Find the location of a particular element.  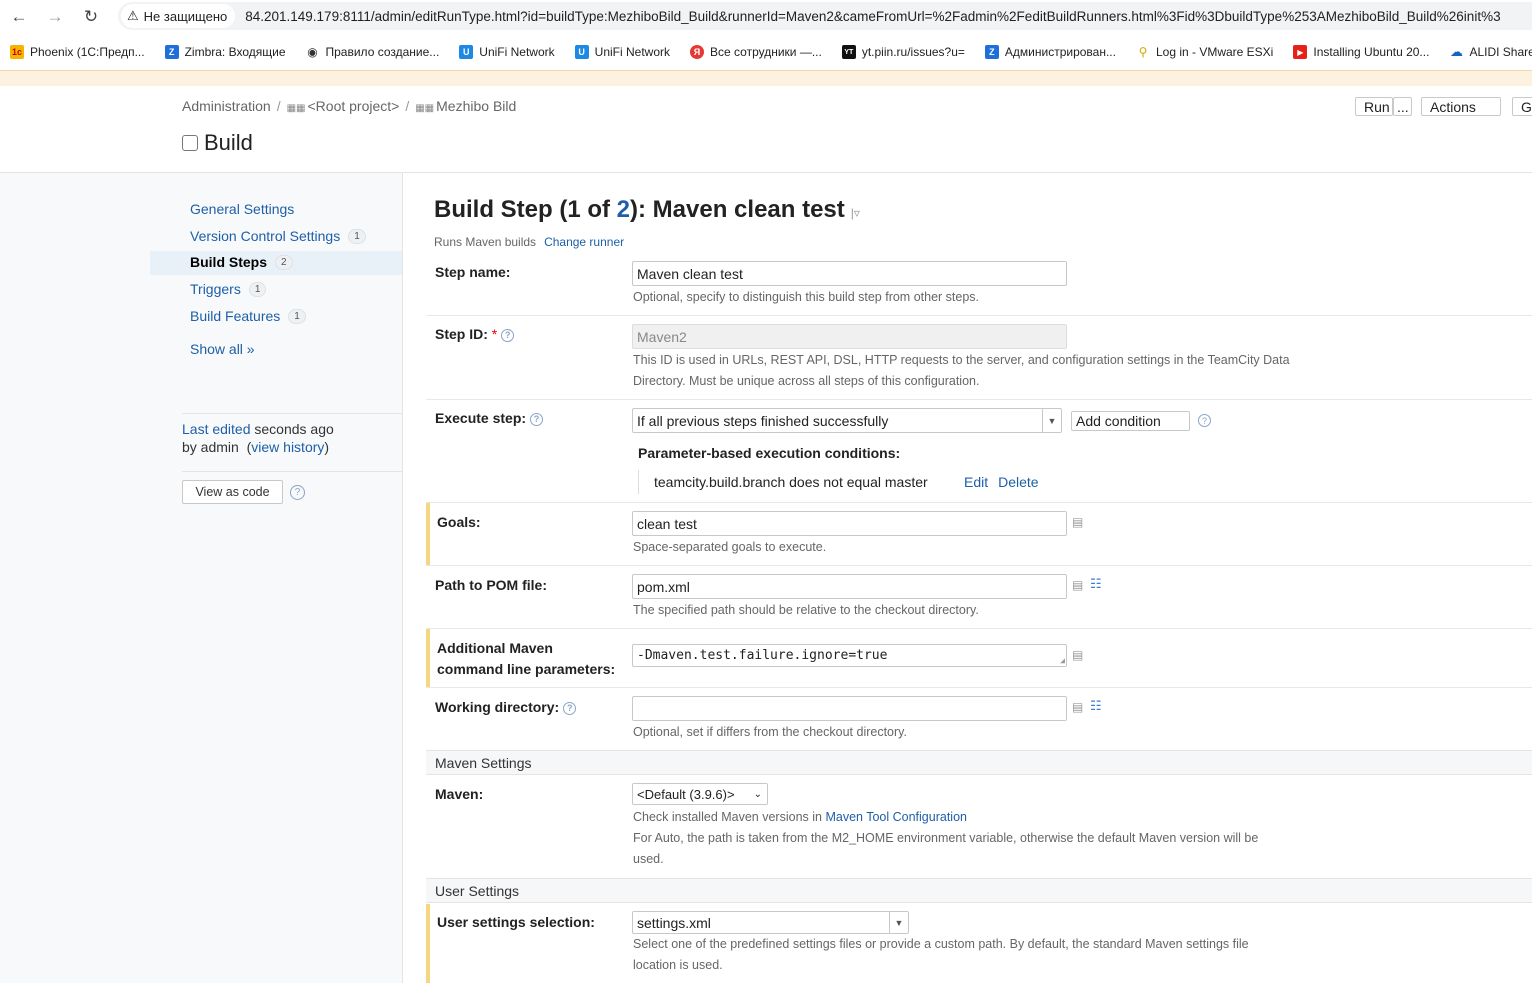

sidebar-show-all-link: Show all » is located at coordinates (222, 349).